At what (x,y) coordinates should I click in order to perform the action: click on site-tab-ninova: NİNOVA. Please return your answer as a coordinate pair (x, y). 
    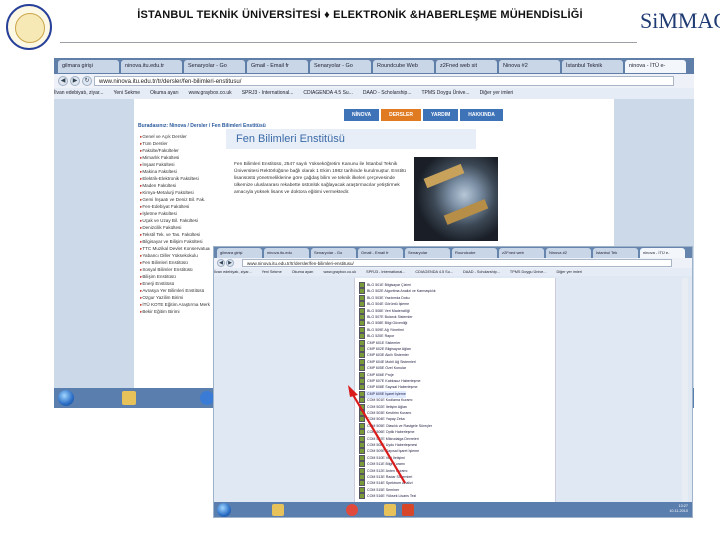
    Looking at the image, I should click on (362, 115).